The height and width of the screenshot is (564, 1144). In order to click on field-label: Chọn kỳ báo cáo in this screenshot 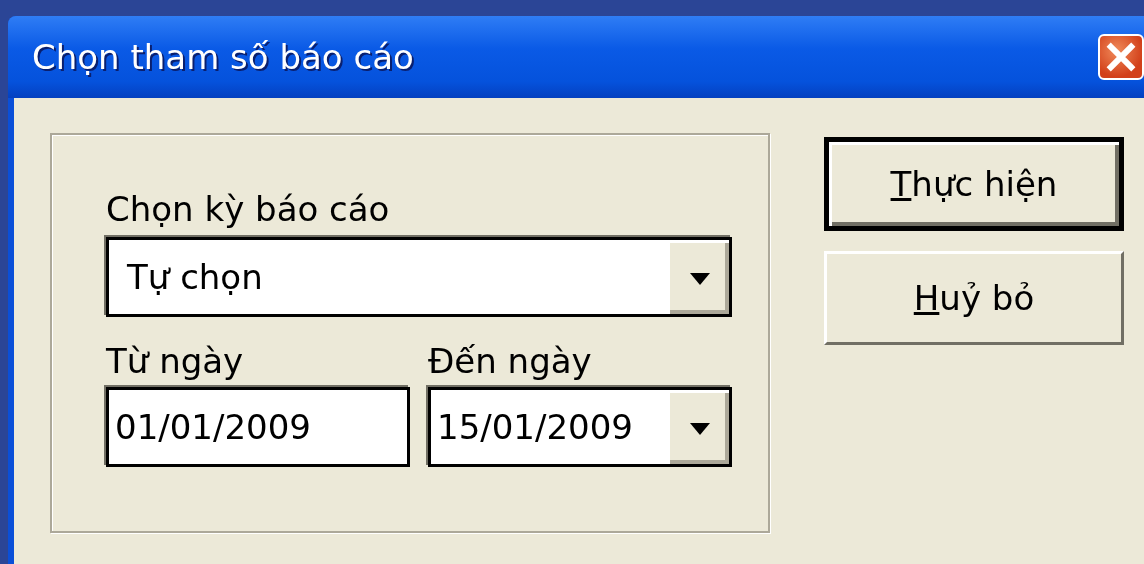, I will do `click(248, 209)`.